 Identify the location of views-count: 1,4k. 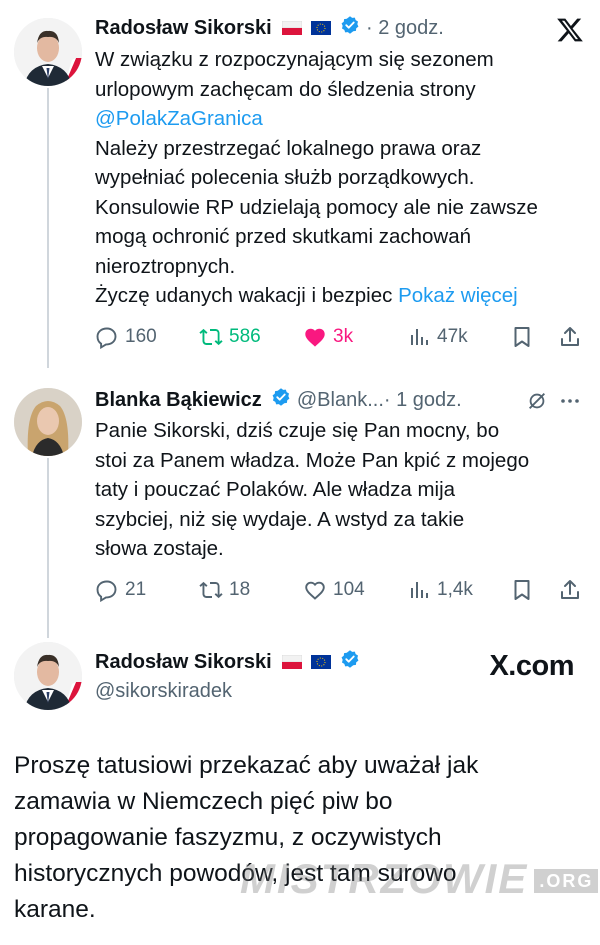
(455, 589).